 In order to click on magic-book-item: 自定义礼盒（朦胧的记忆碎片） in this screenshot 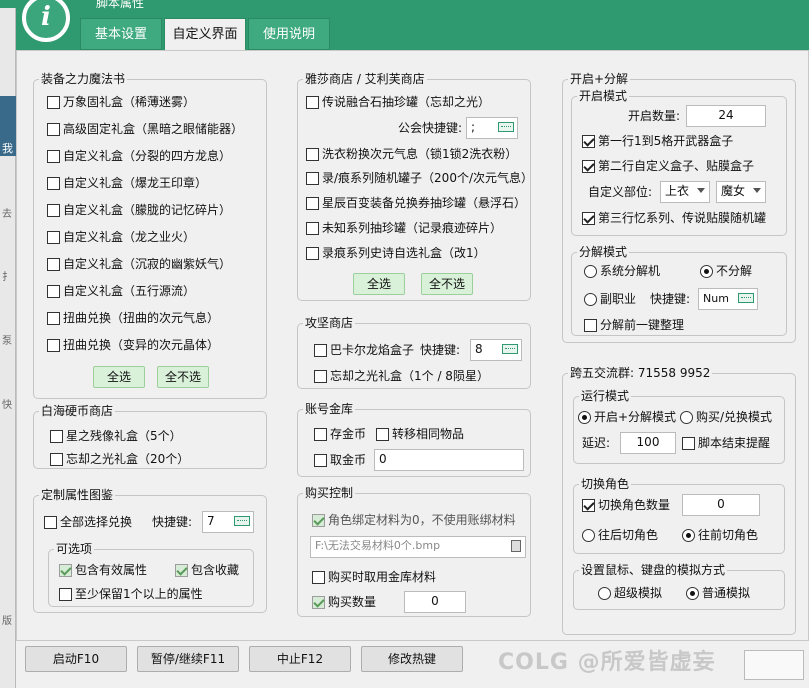, I will do `click(139, 210)`.